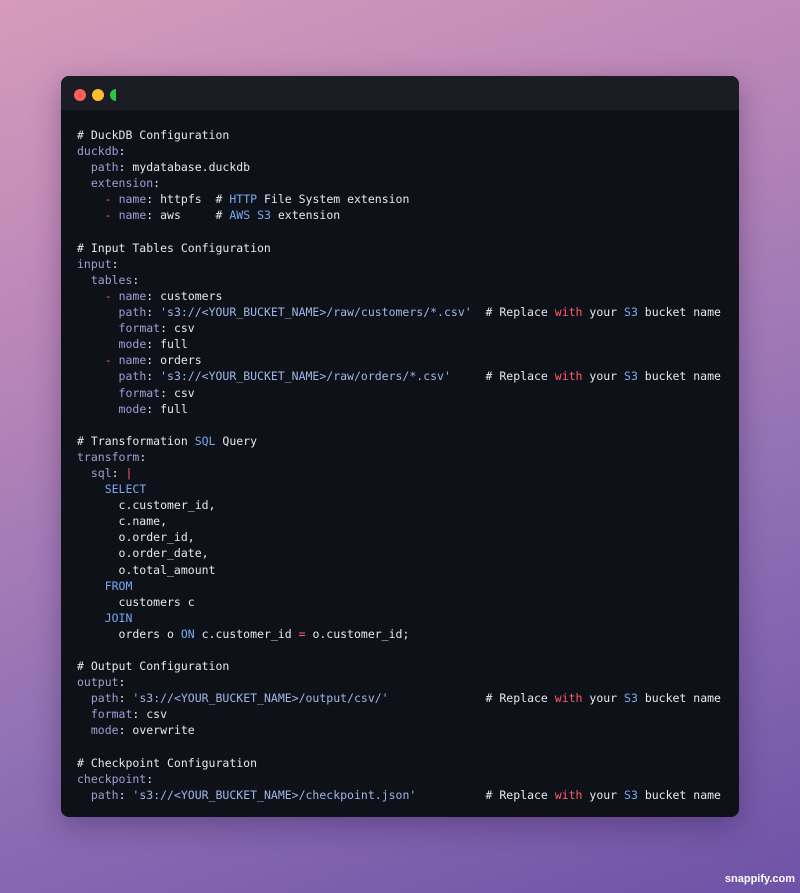  What do you see at coordinates (403, 489) in the screenshot?
I see `code-line: SELECT` at bounding box center [403, 489].